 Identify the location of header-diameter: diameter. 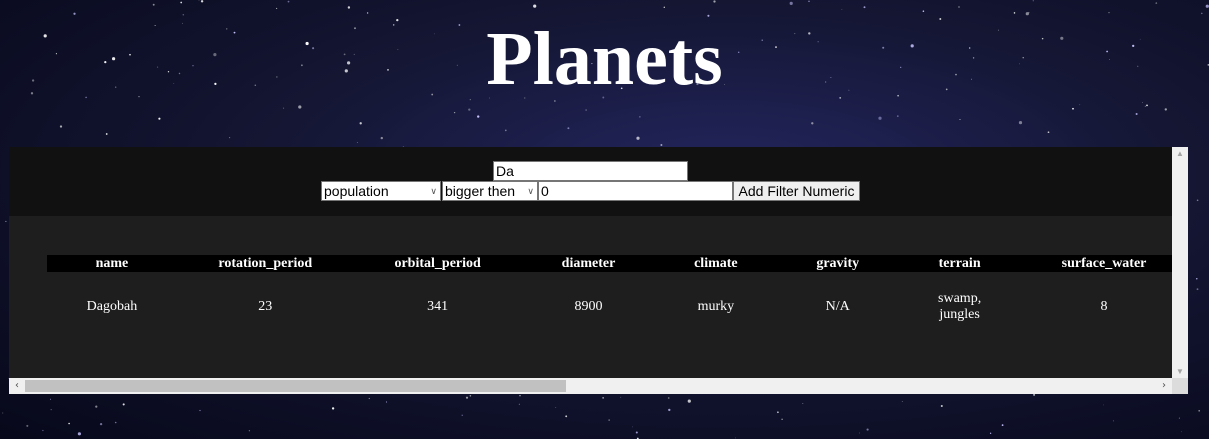
(588, 263).